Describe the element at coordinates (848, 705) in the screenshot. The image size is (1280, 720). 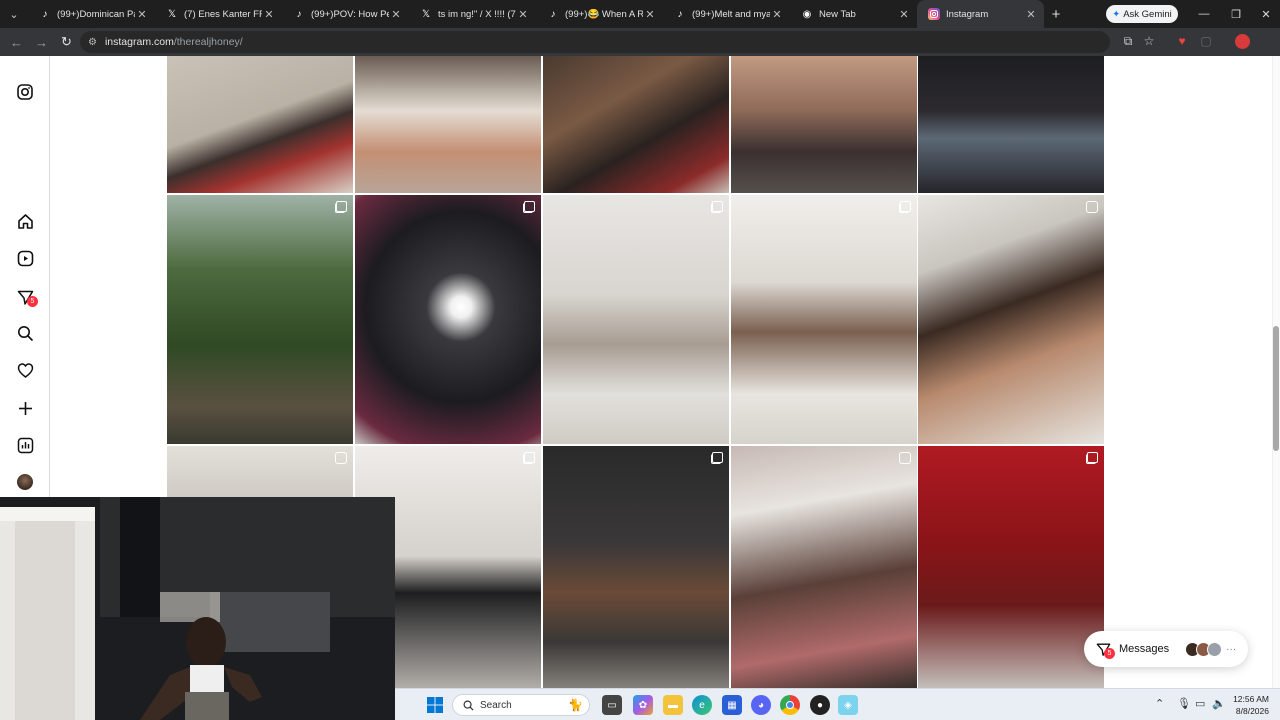
I see `app-icon: ◈` at that location.